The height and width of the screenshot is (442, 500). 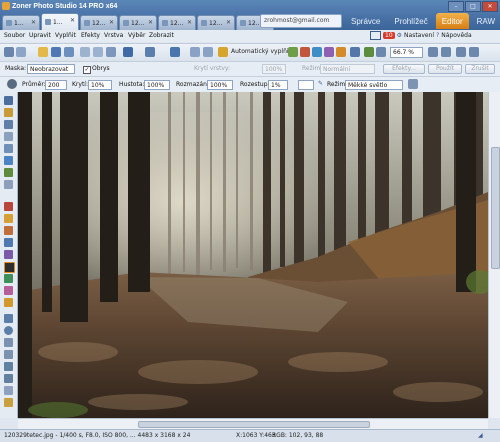 I want to click on reset-icon, so click(x=413, y=84).